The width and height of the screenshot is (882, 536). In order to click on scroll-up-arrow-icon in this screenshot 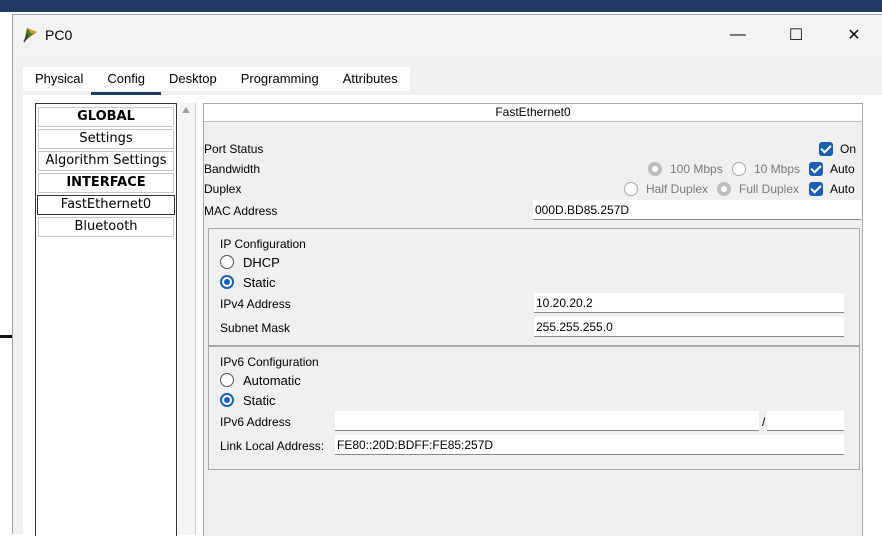, I will do `click(186, 110)`.